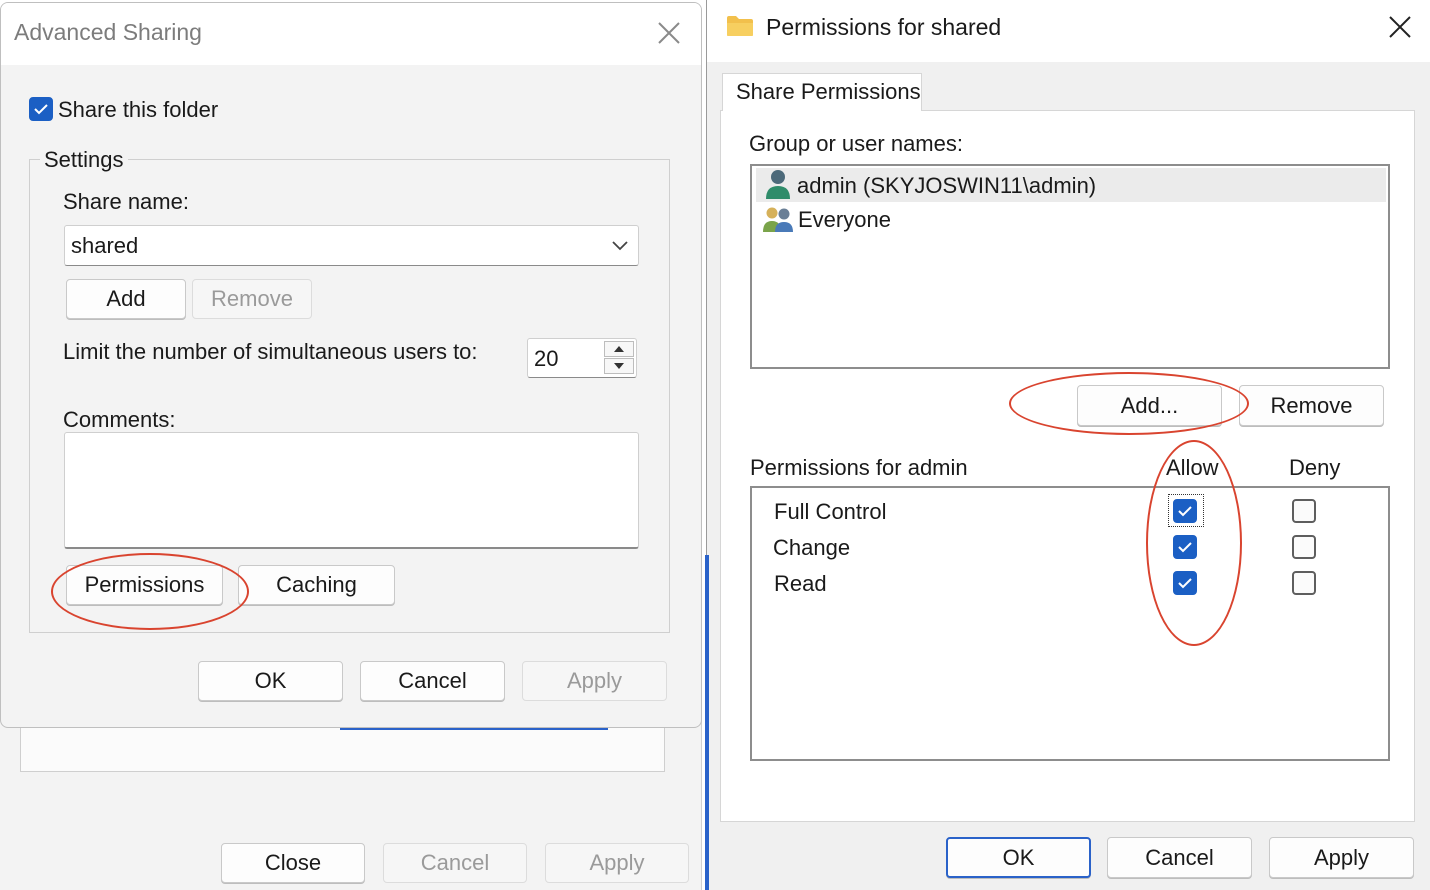  Describe the element at coordinates (947, 185) in the screenshot. I see `user-name-admin: admin (SKYJOSWIN11\admin)` at that location.